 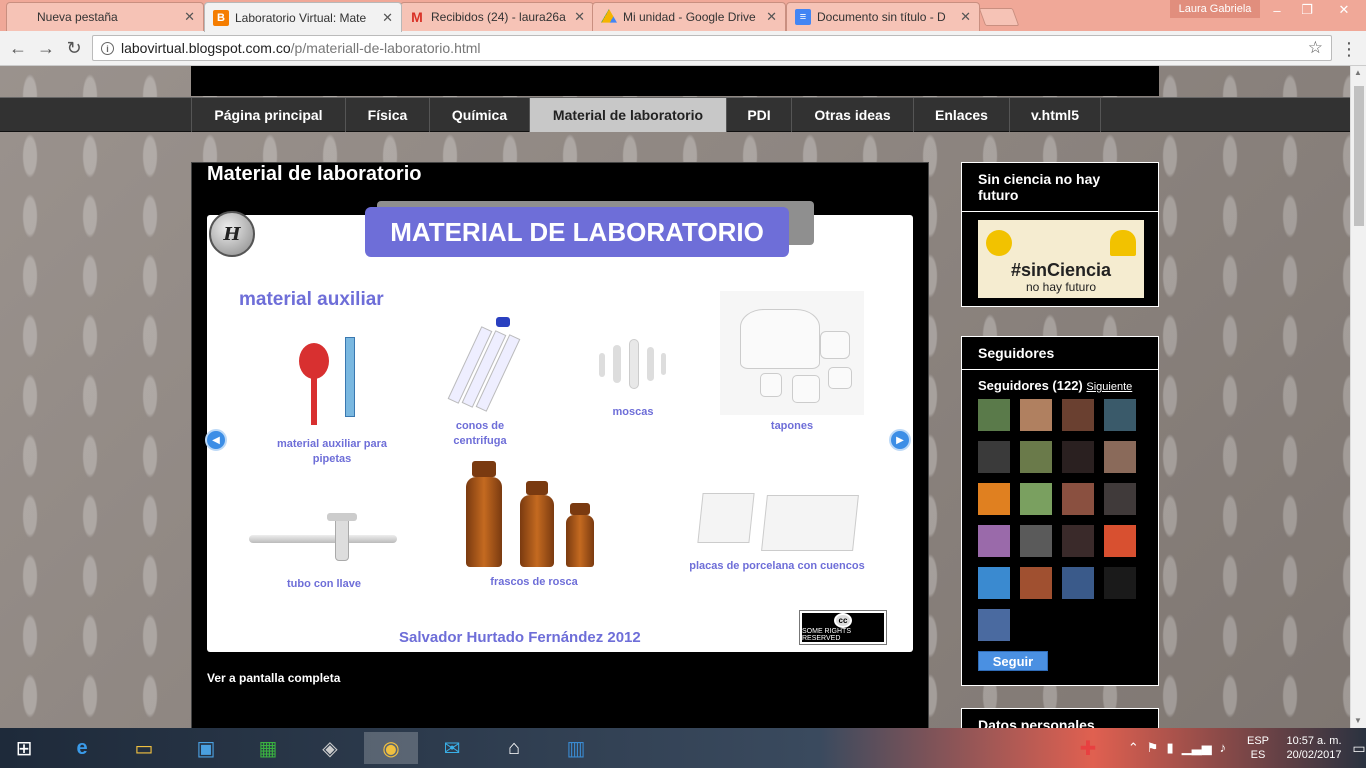 I want to click on info-icon: i, so click(x=107, y=48).